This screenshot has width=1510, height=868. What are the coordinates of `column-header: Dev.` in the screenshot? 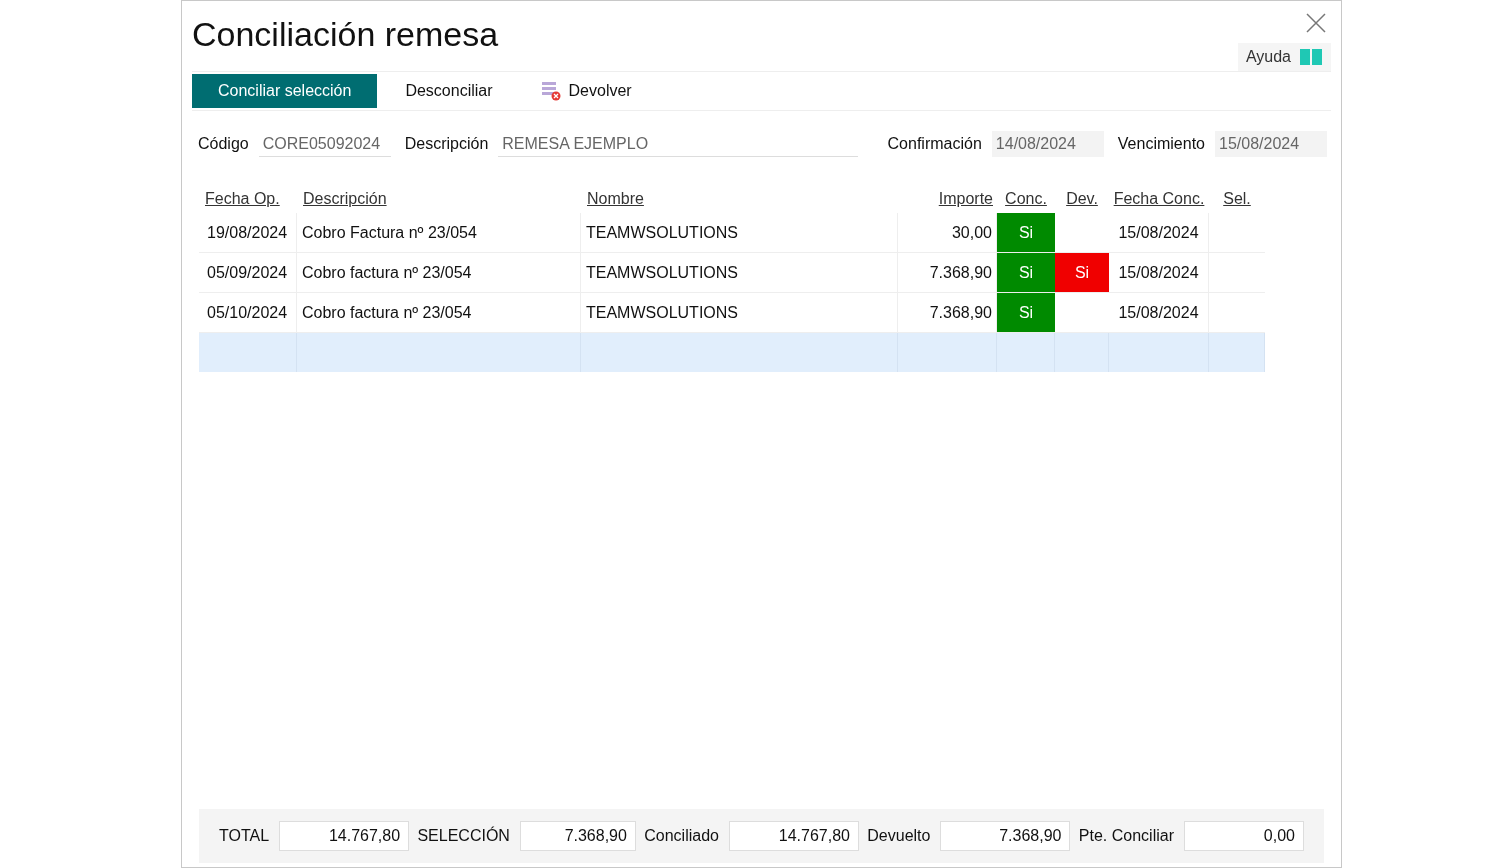 It's located at (1082, 198).